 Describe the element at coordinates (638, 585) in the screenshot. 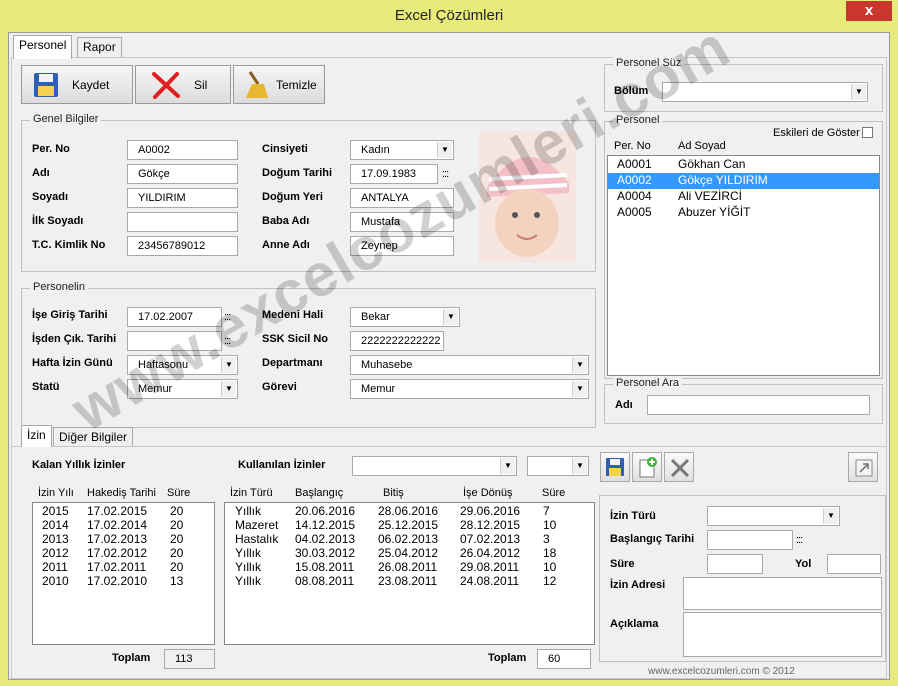

I see `leave-address-label: İzin Adresi` at that location.